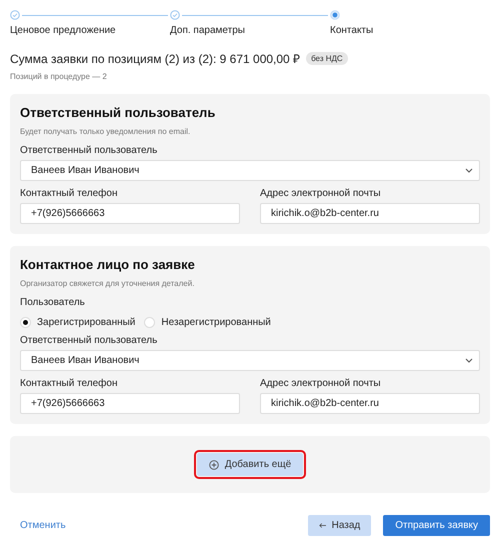 The width and height of the screenshot is (500, 557). I want to click on radio-label: Зарегистрированный, so click(86, 322).